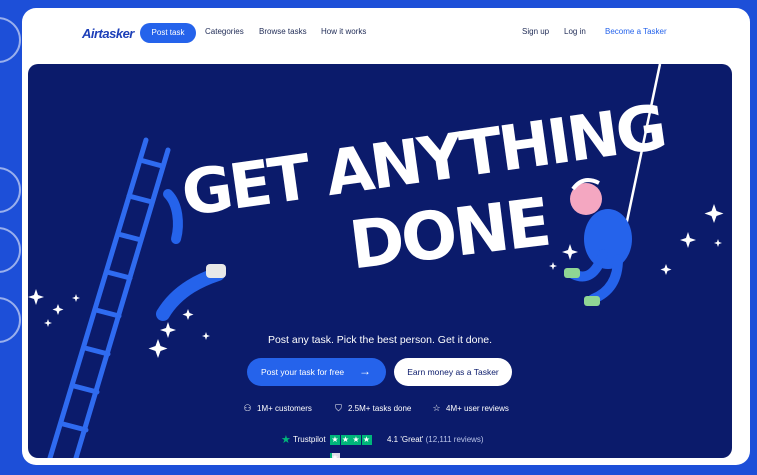 This screenshot has height=475, width=757. I want to click on post-task-free-label: Post your task for free, so click(303, 372).